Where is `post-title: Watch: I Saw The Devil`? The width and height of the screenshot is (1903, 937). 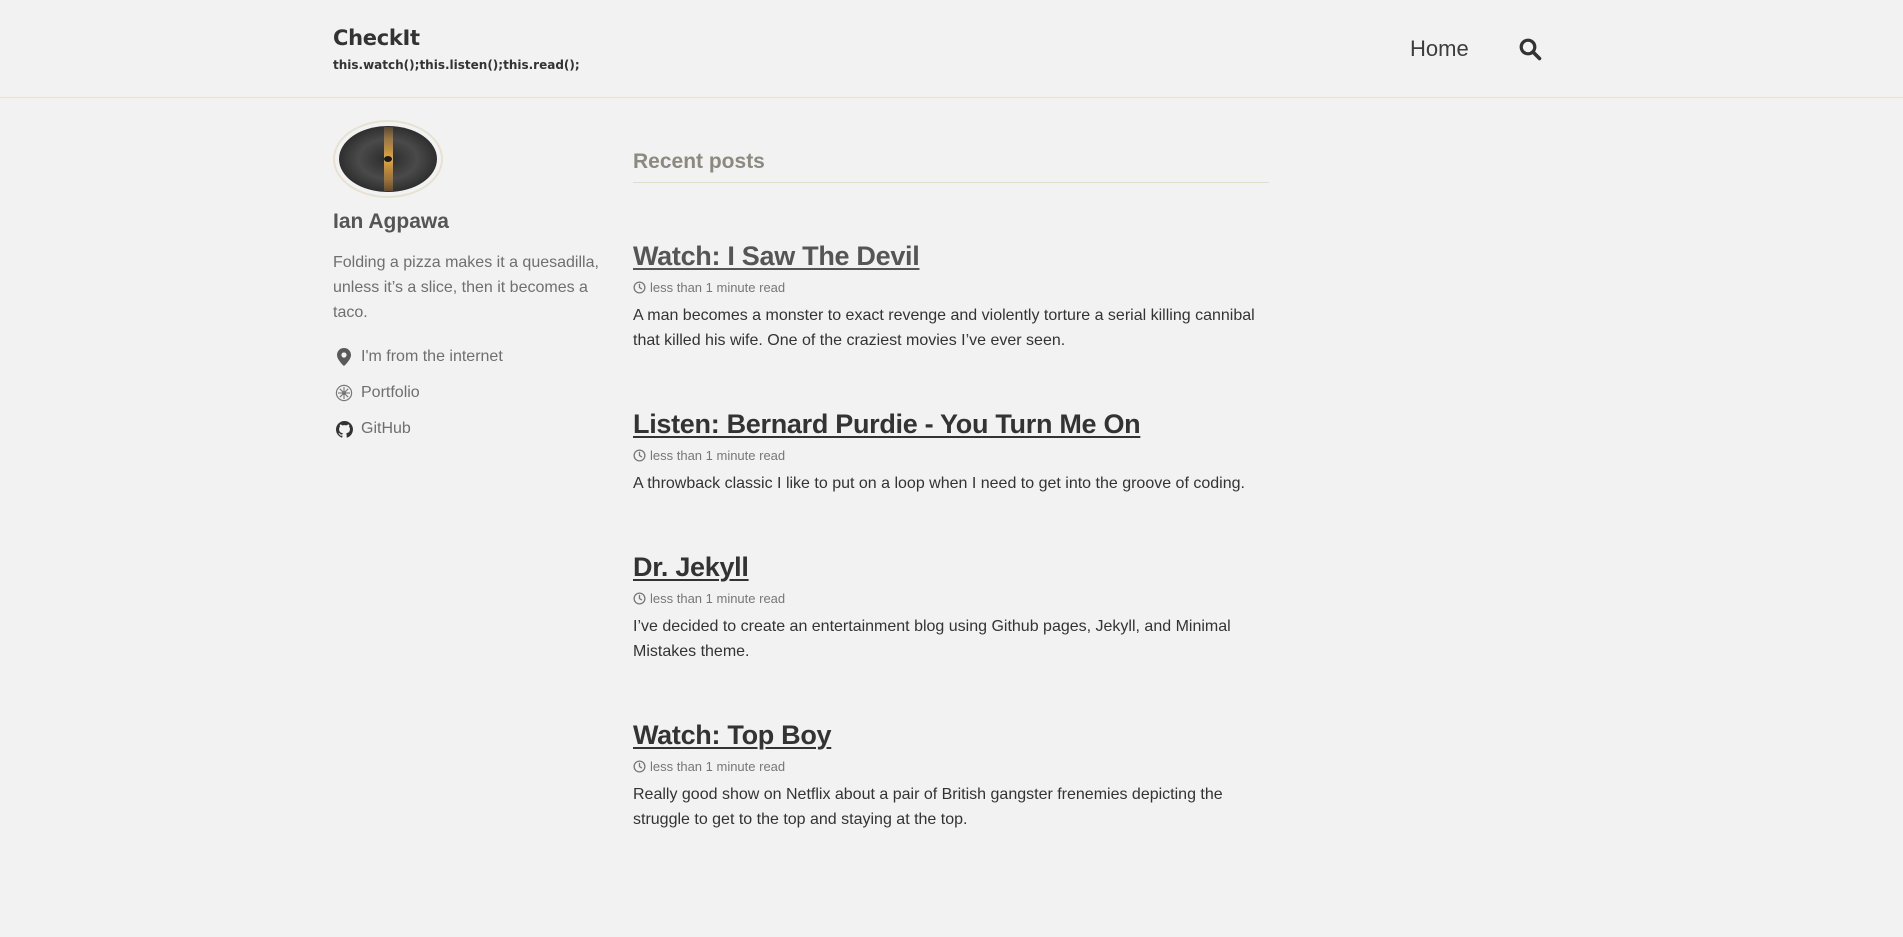 post-title: Watch: I Saw The Devil is located at coordinates (951, 256).